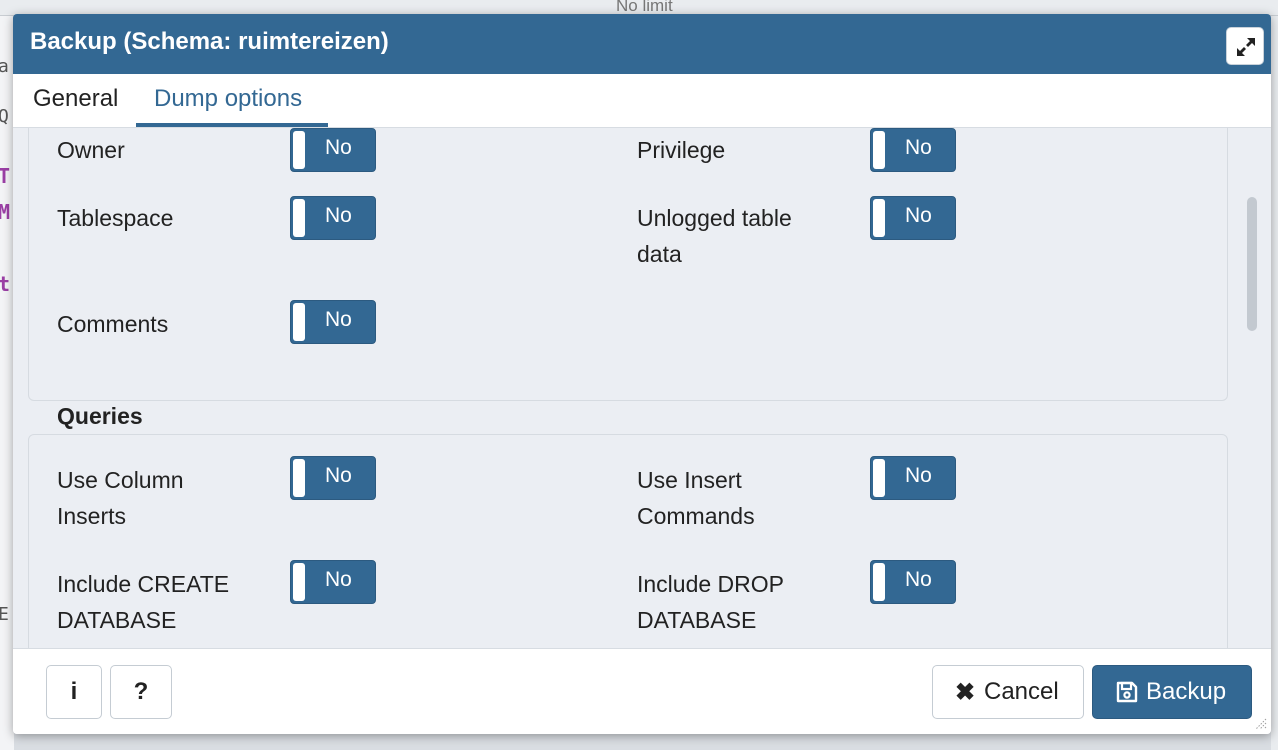 The height and width of the screenshot is (750, 1278). I want to click on save-icon, so click(1127, 692).